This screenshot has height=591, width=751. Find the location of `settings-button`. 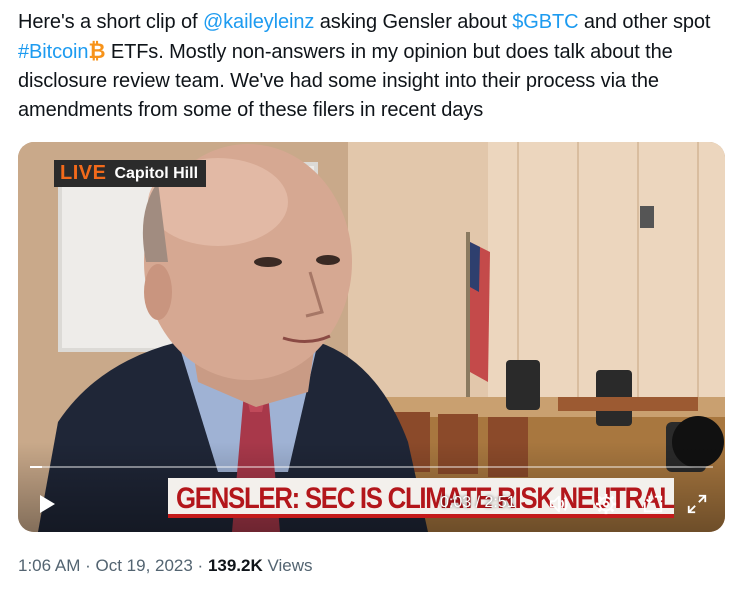

settings-button is located at coordinates (606, 504).